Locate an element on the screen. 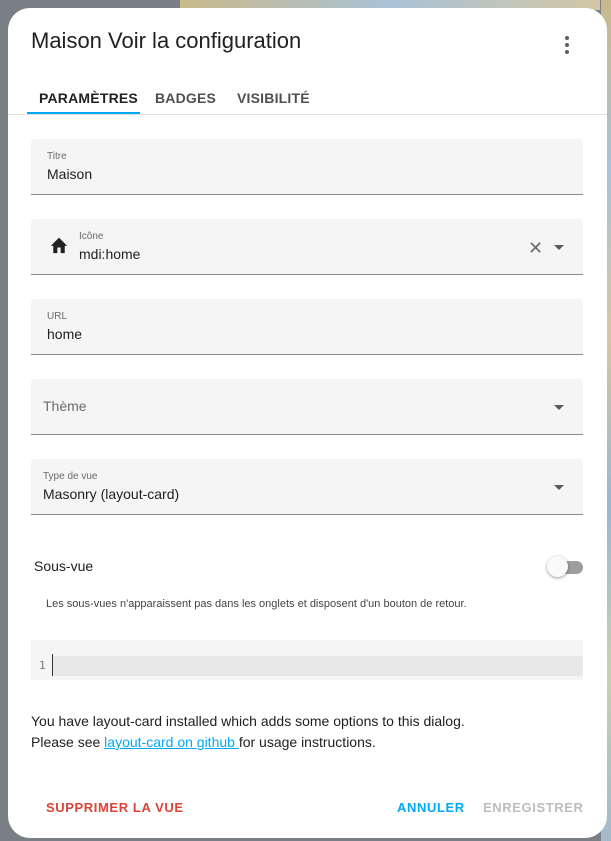  cancel-button: ANNULER is located at coordinates (431, 807).